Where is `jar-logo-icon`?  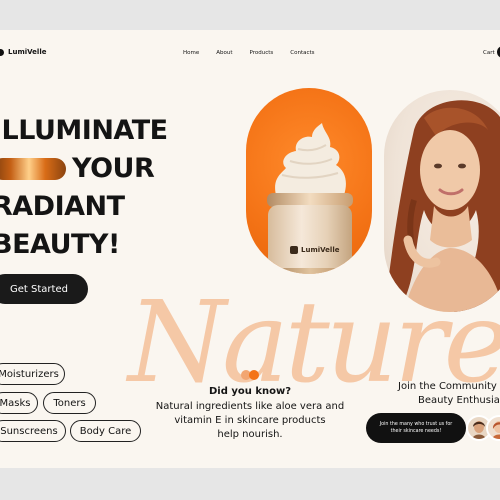
jar-logo-icon is located at coordinates (294, 250).